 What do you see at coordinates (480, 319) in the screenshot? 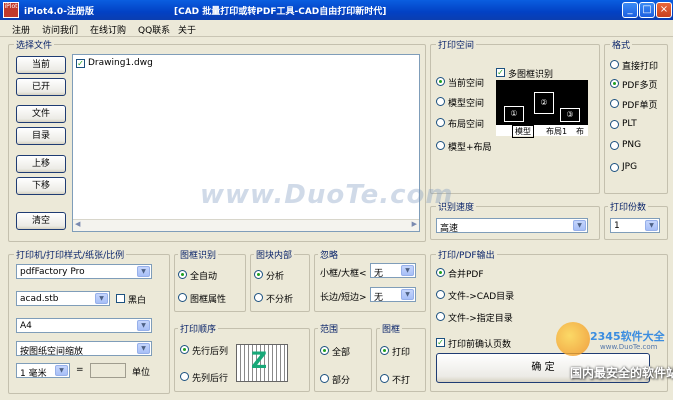
I see `file-custom-dir-label: 文件->指定目录` at bounding box center [480, 319].